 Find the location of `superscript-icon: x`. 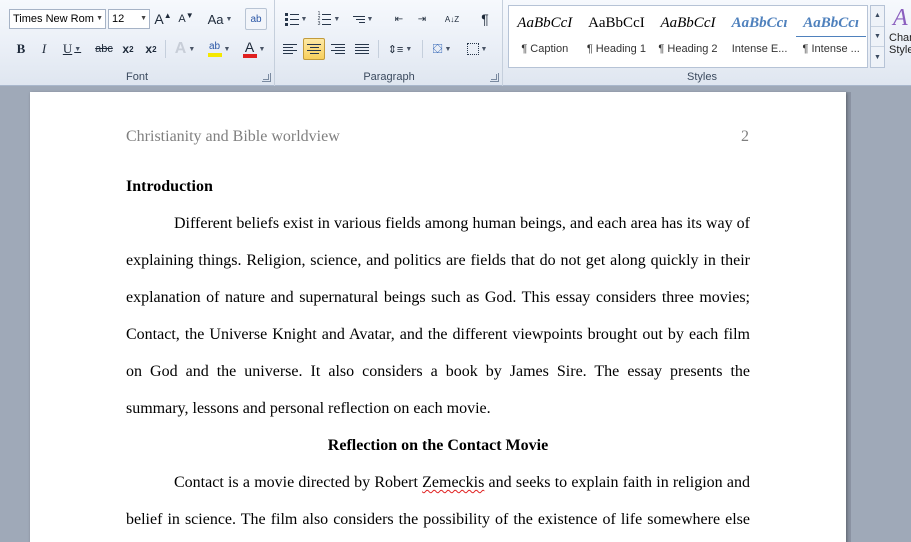

superscript-icon: x is located at coordinates (149, 49).